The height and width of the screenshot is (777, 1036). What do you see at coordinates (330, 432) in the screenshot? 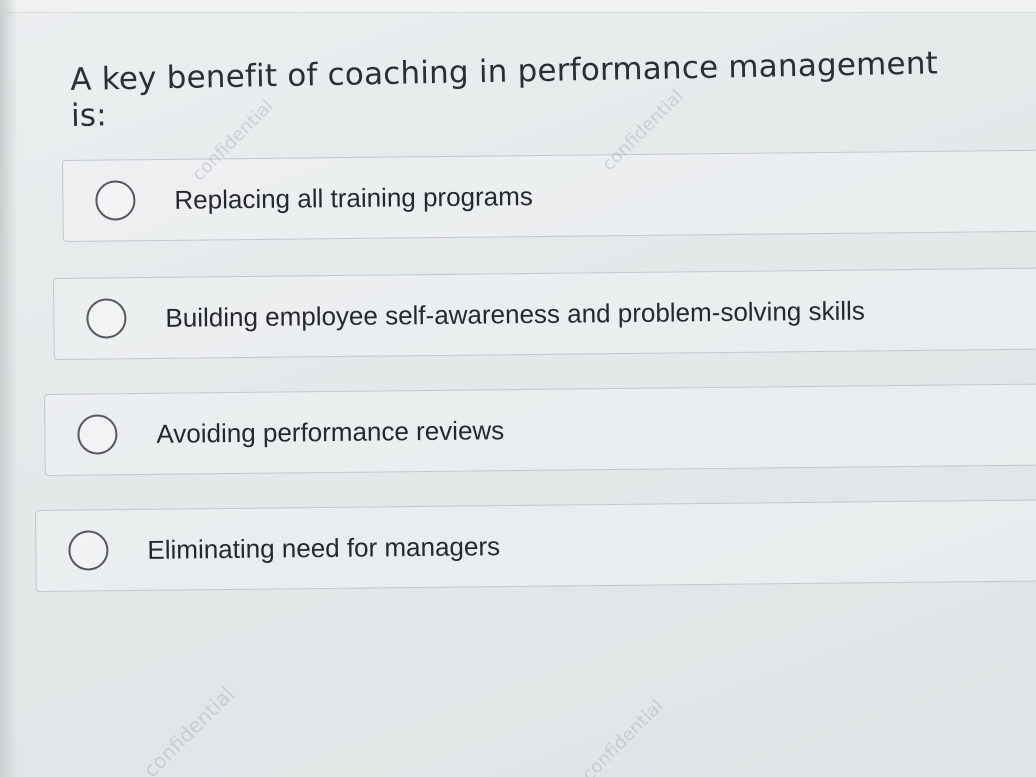
I see `answer-option-label: Avoiding performance reviews` at bounding box center [330, 432].